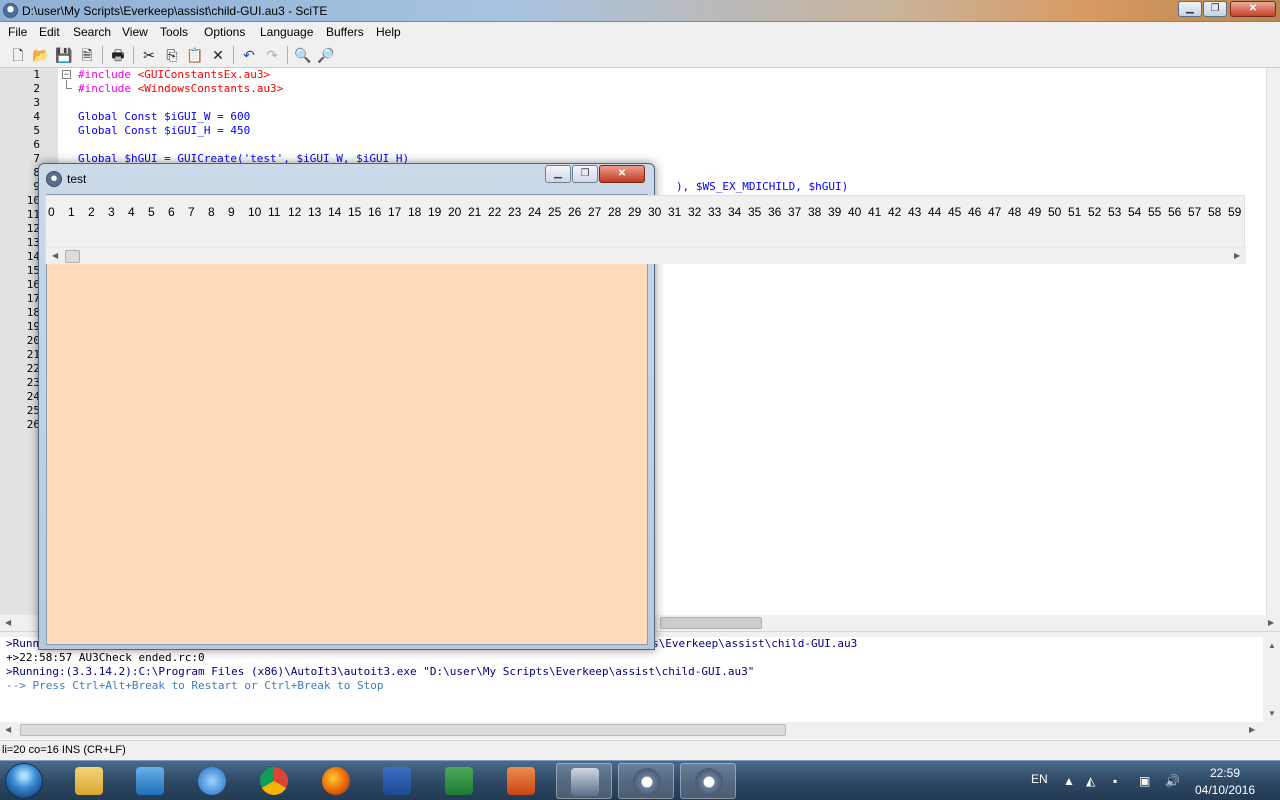 The height and width of the screenshot is (800, 1280). What do you see at coordinates (218, 55) in the screenshot?
I see `delete-icon: ✕` at bounding box center [218, 55].